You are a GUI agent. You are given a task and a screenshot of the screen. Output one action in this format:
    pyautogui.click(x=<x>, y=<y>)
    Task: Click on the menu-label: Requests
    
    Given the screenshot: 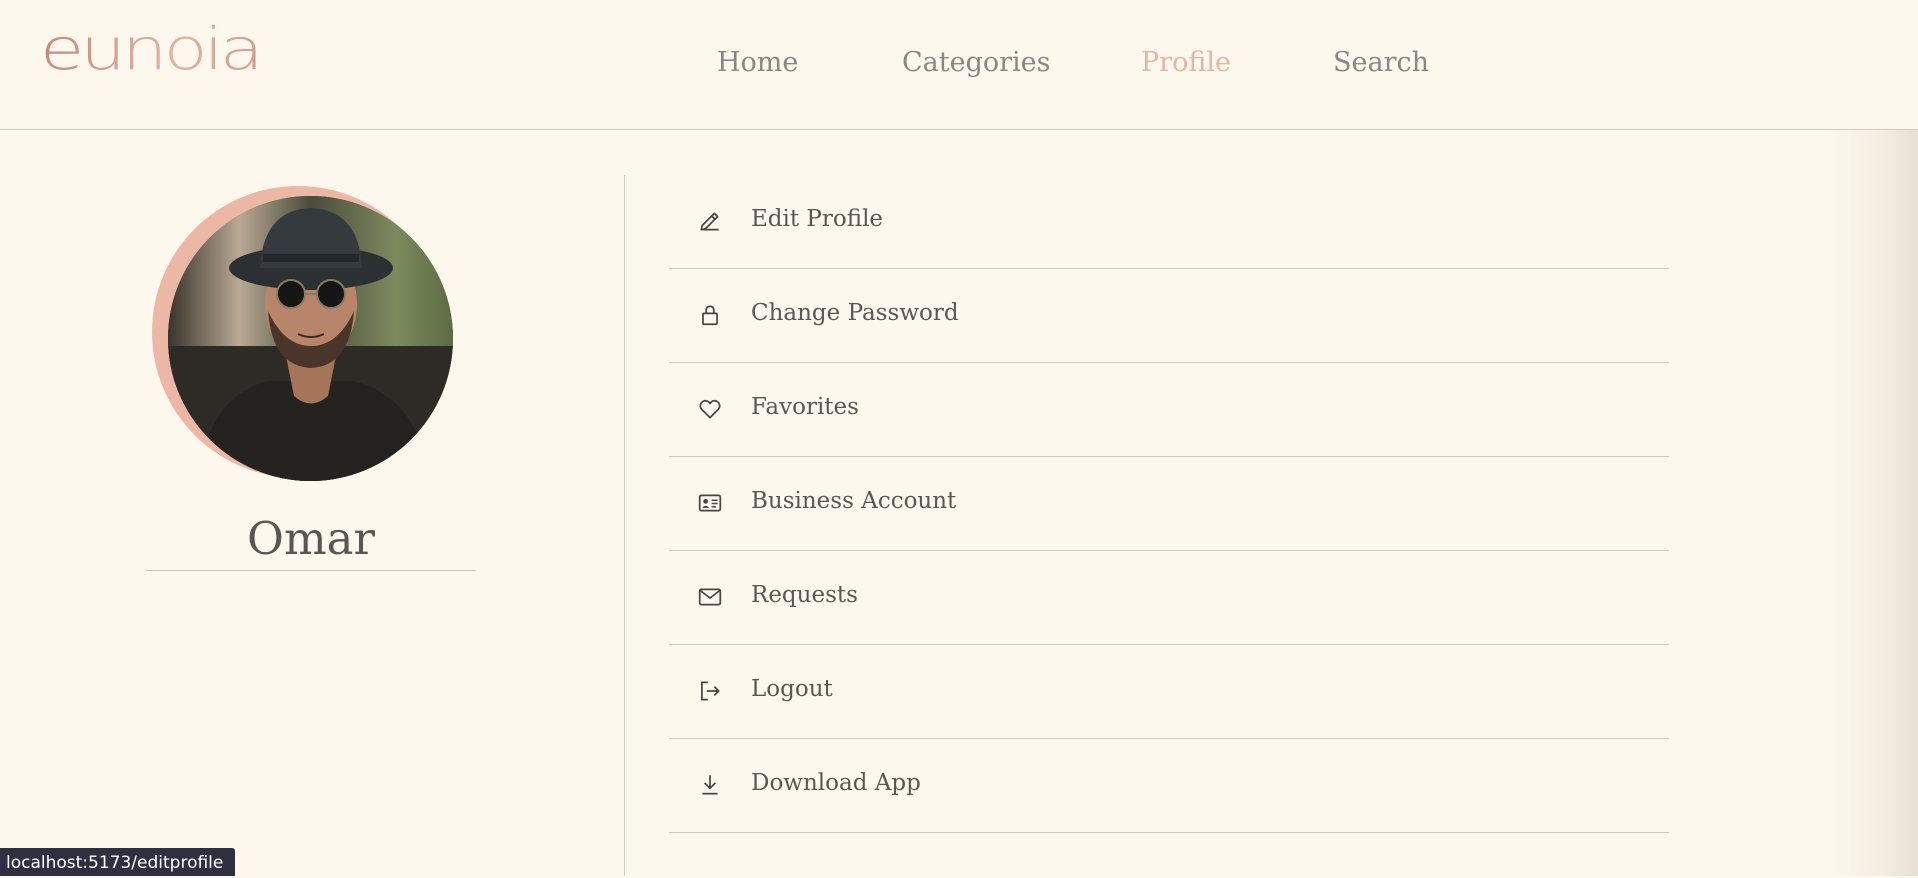 What is the action you would take?
    pyautogui.click(x=804, y=595)
    